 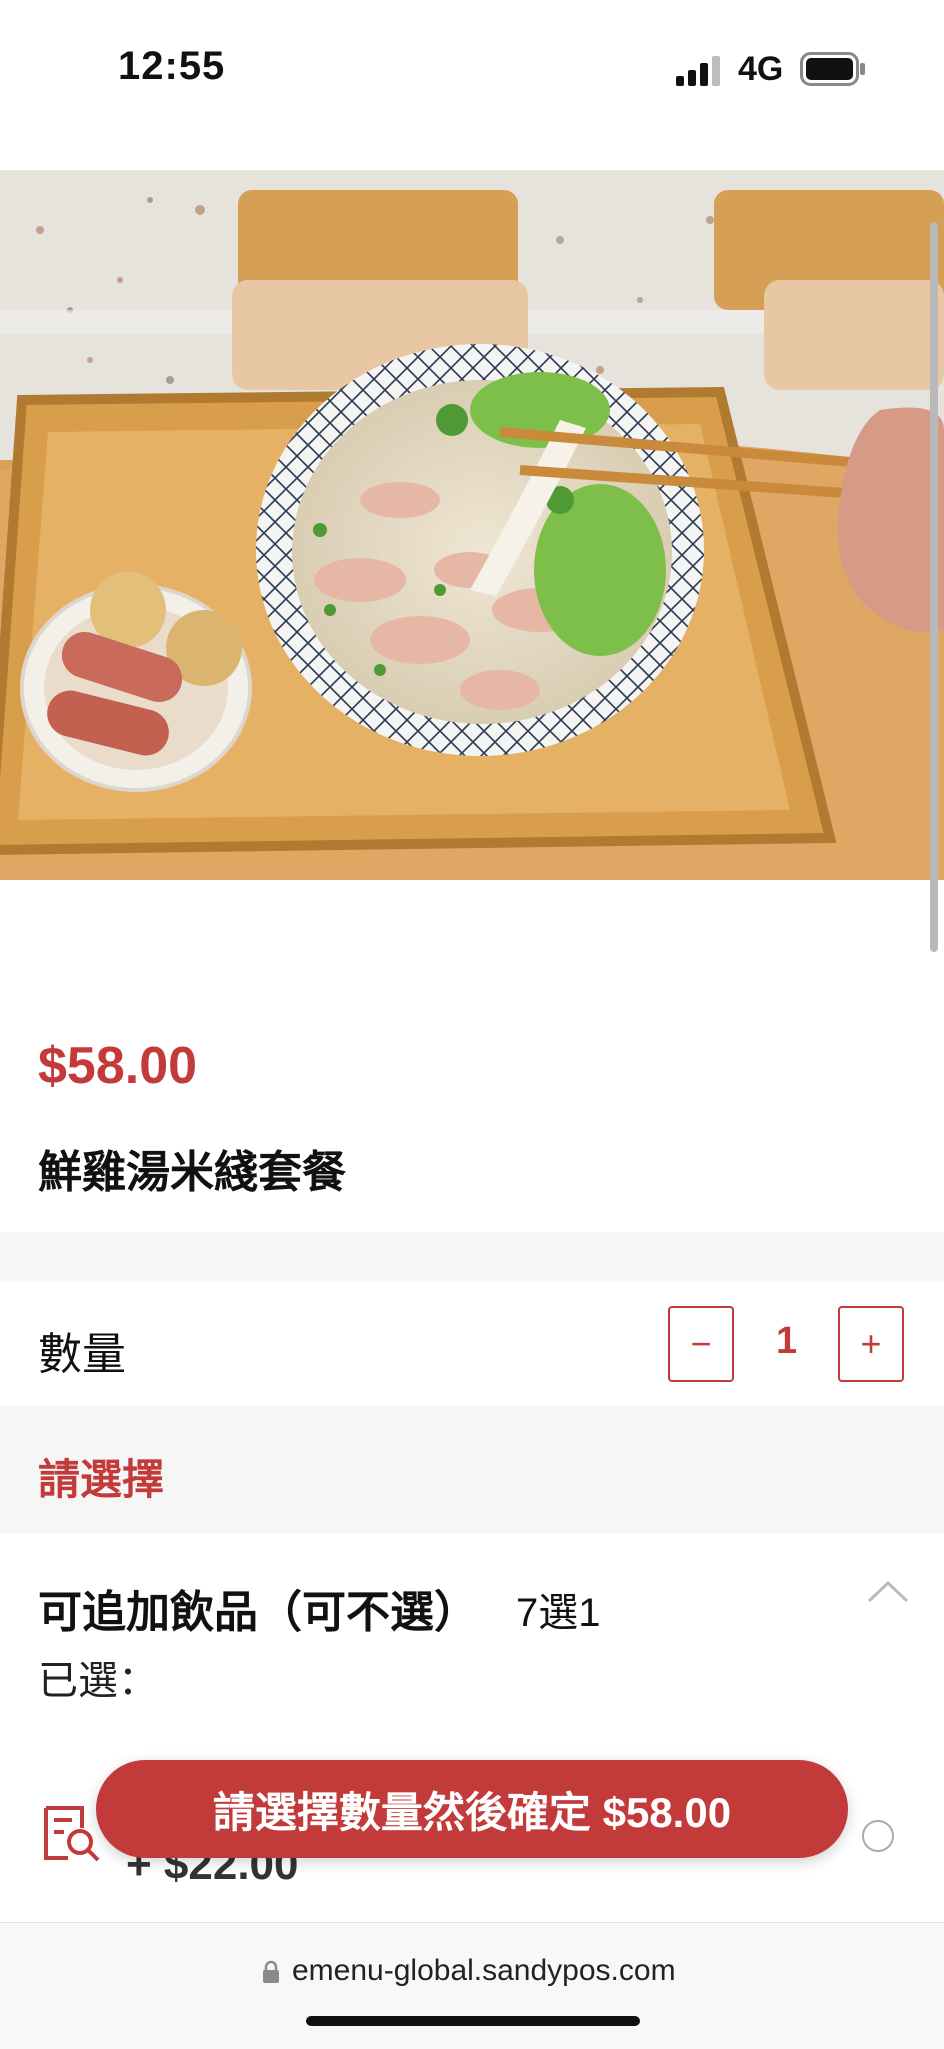 I want to click on quantity-value: 1, so click(x=787, y=1341).